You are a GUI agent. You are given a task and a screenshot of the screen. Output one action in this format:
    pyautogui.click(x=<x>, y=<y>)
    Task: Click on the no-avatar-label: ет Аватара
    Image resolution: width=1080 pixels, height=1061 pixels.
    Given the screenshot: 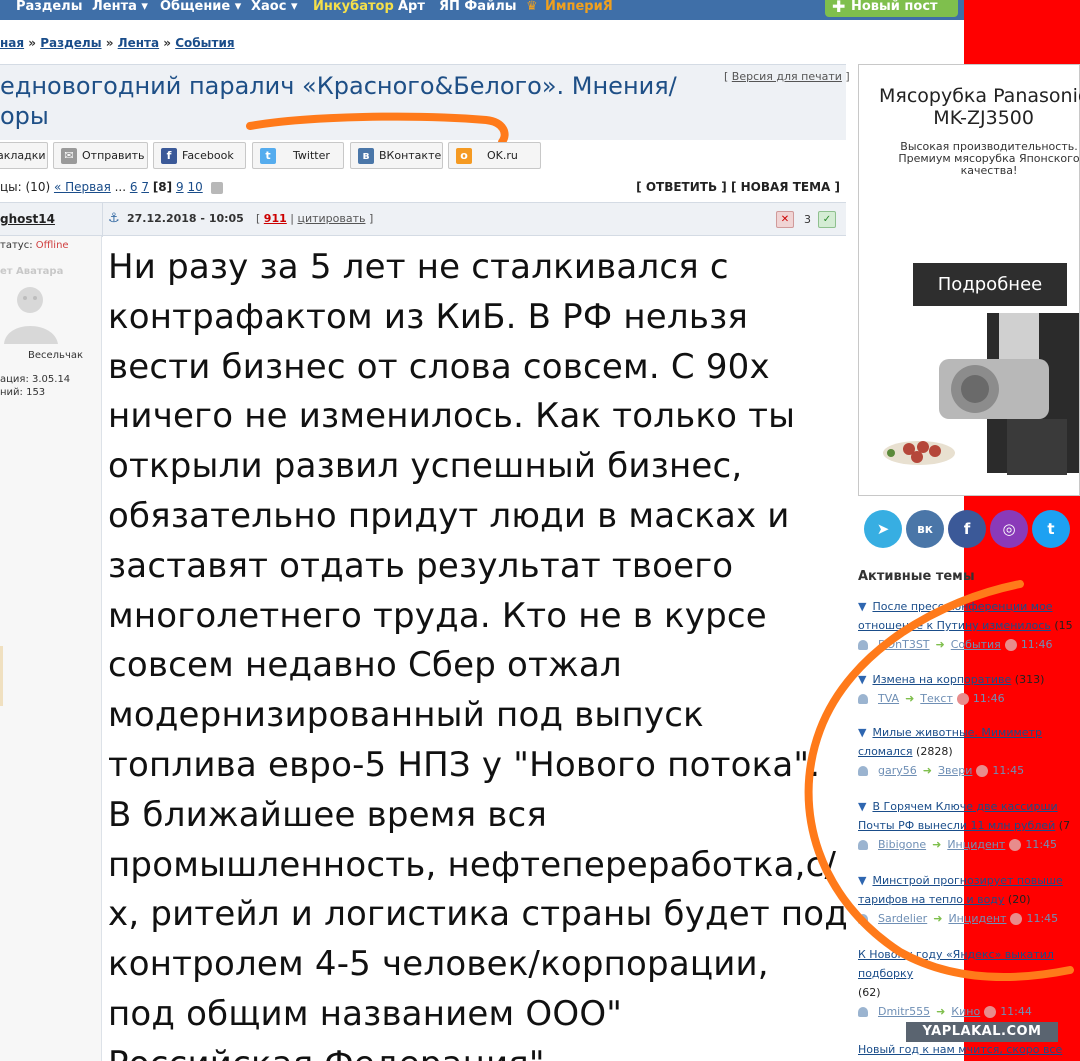 What is the action you would take?
    pyautogui.click(x=32, y=271)
    